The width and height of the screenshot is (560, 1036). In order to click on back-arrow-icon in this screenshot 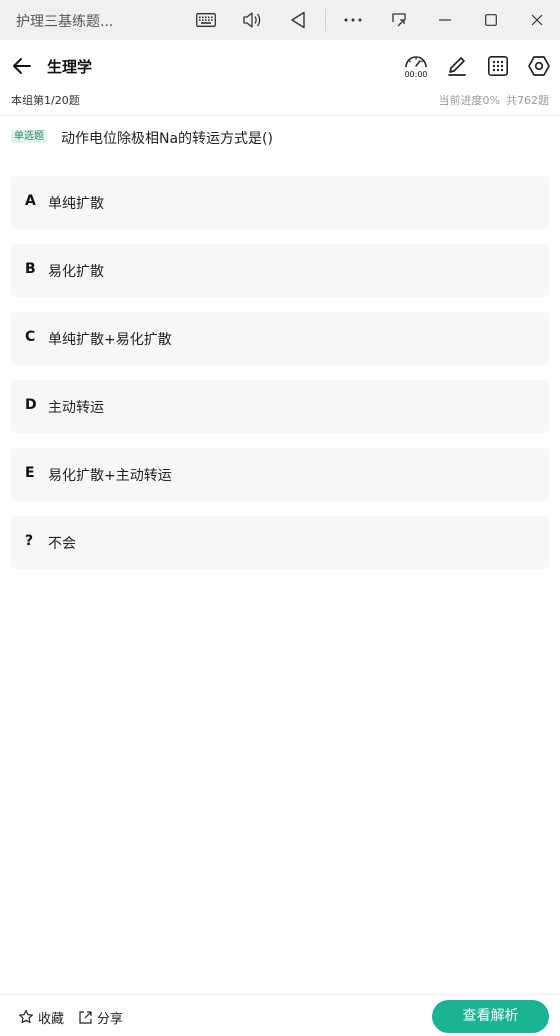, I will do `click(22, 66)`.